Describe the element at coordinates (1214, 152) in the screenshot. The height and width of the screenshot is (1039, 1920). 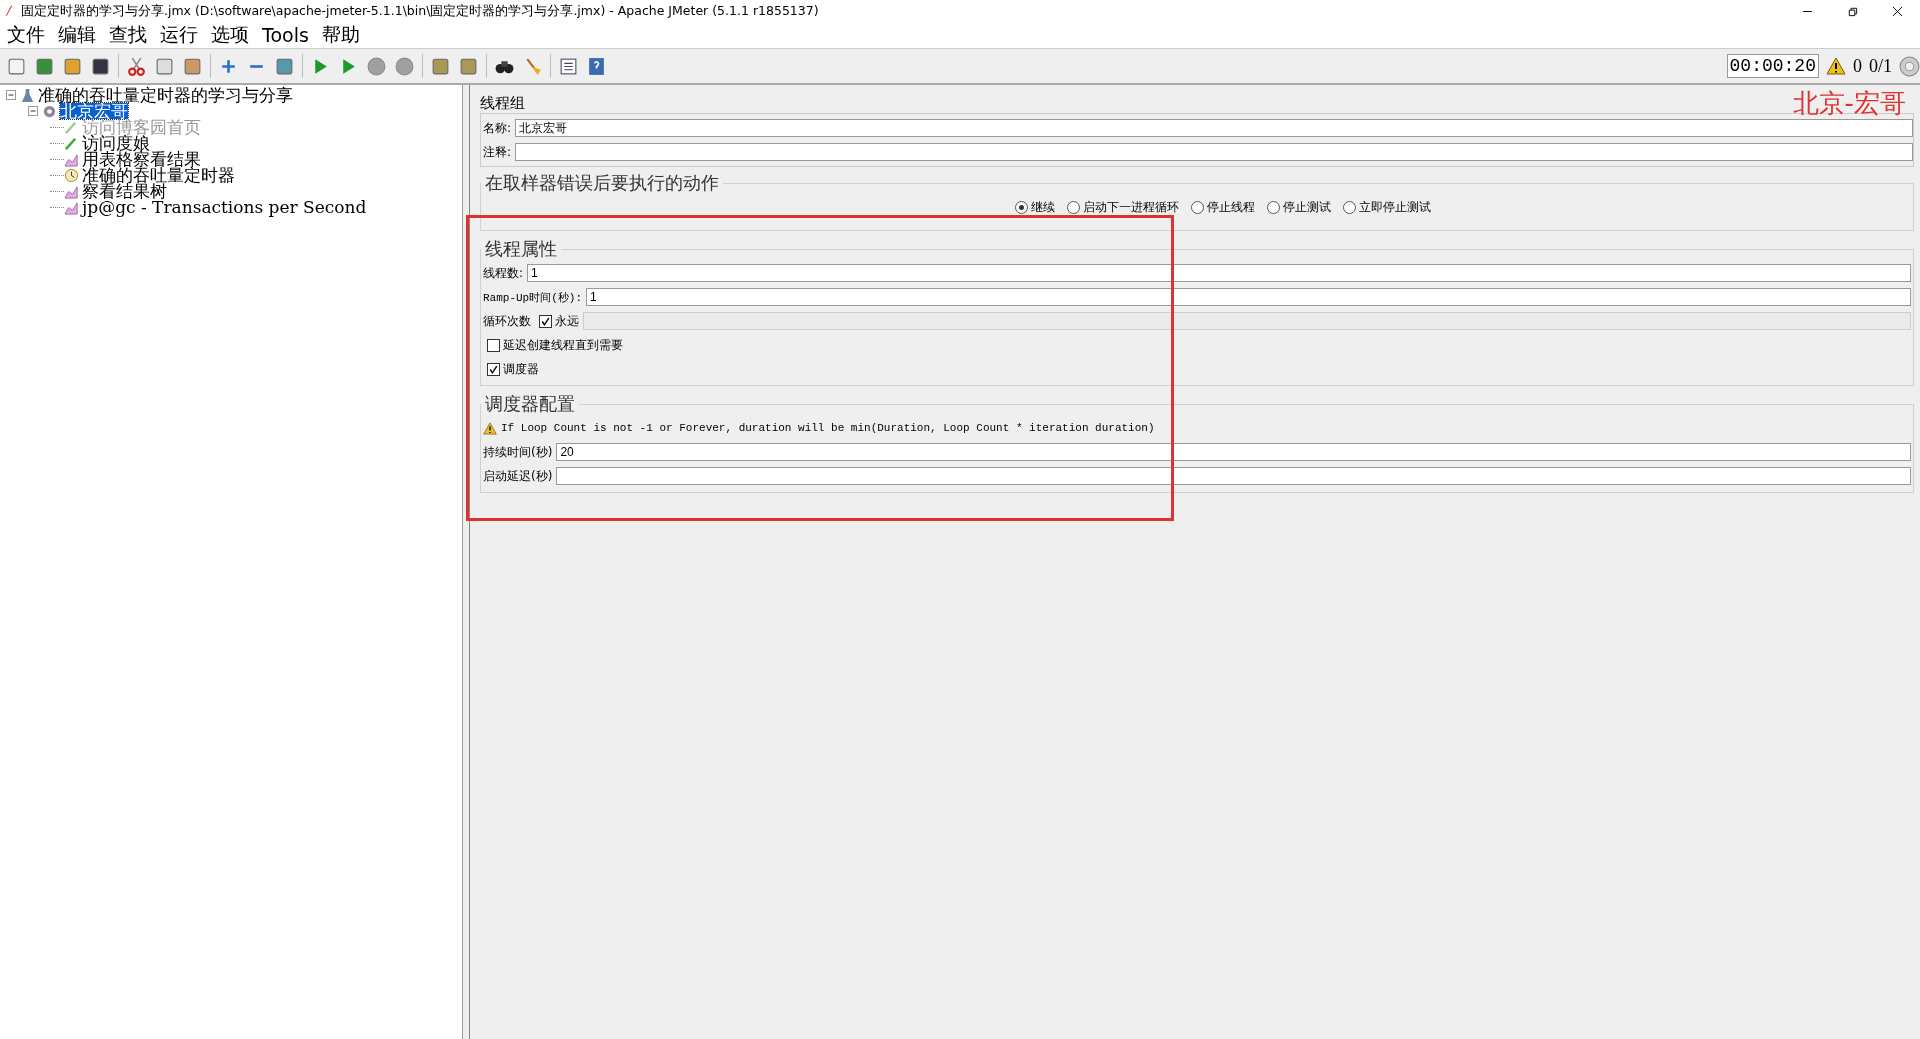
I see `comment-field` at that location.